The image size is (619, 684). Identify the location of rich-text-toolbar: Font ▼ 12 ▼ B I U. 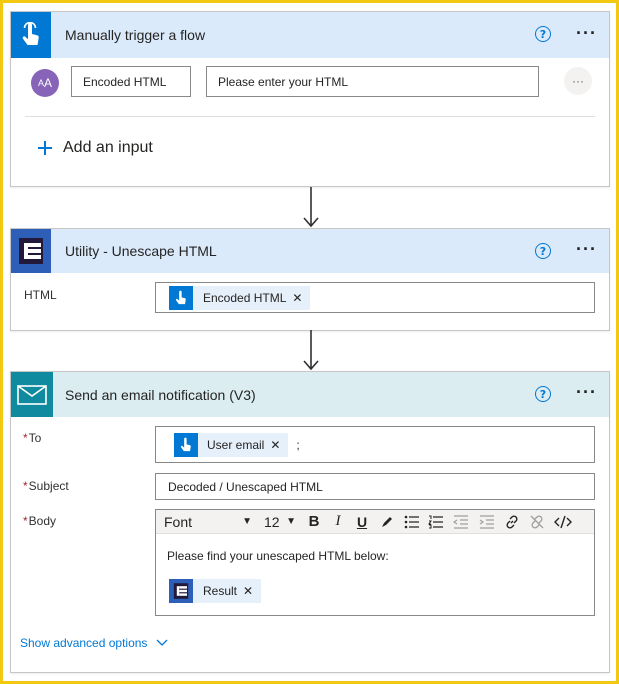
(375, 522).